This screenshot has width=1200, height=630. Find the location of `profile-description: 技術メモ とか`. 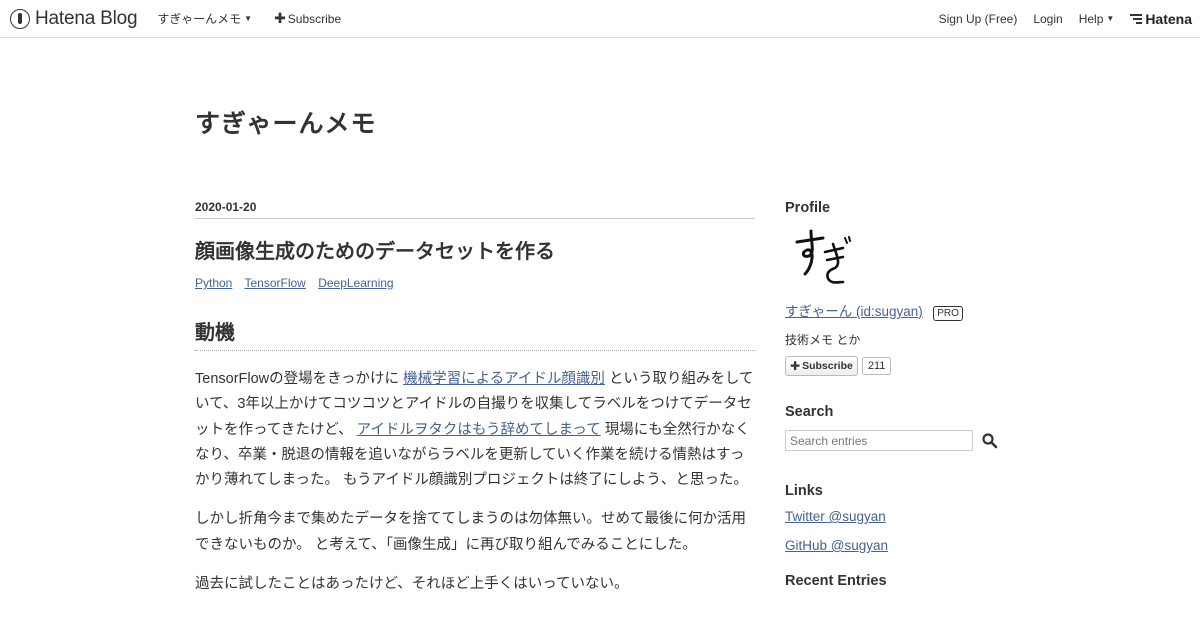

profile-description: 技術メモ とか is located at coordinates (823, 340).